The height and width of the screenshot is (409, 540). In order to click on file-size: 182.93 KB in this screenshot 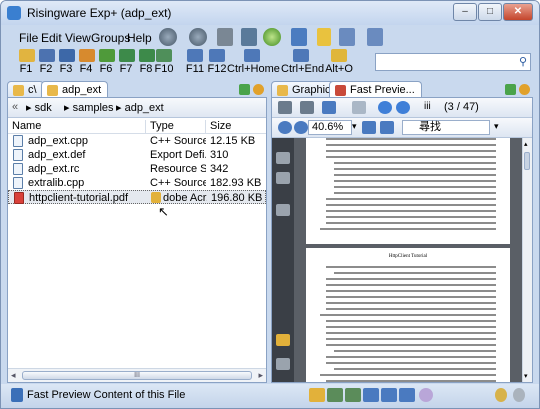, I will do `click(236, 183)`.